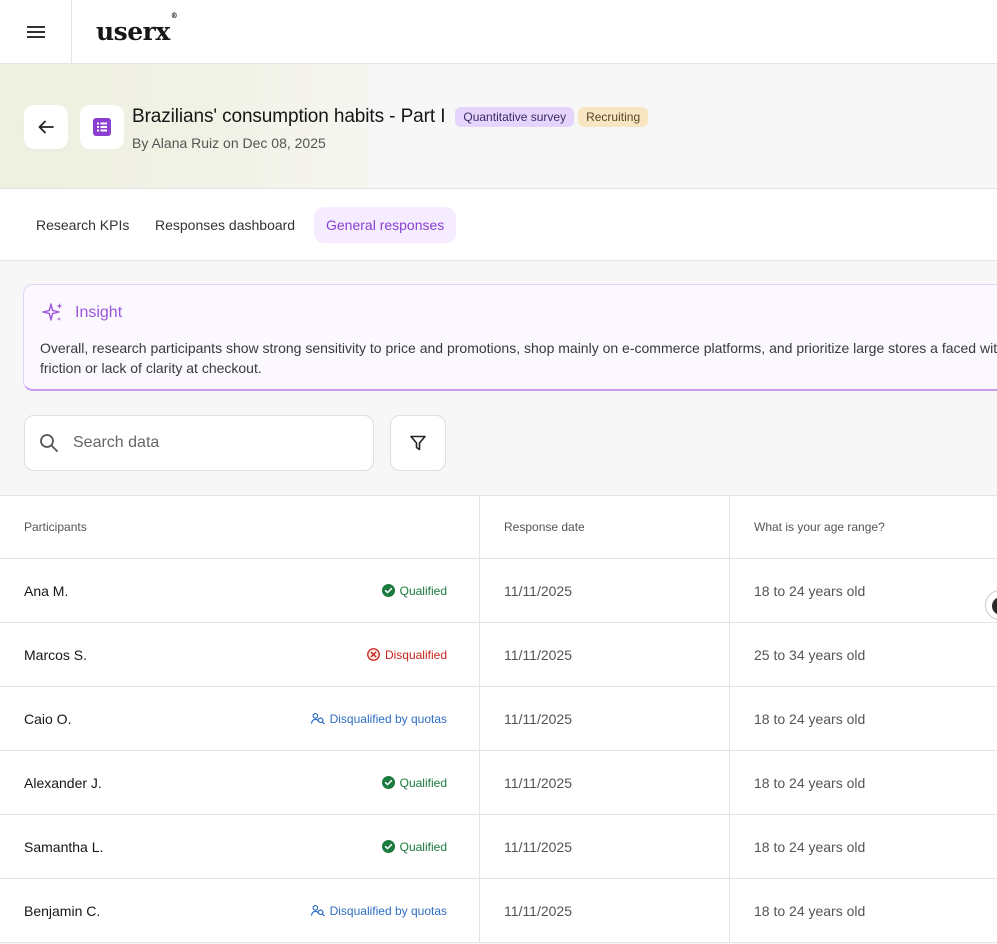 This screenshot has height=944, width=997. Describe the element at coordinates (203, 847) in the screenshot. I see `participant-name: Samantha L.` at that location.